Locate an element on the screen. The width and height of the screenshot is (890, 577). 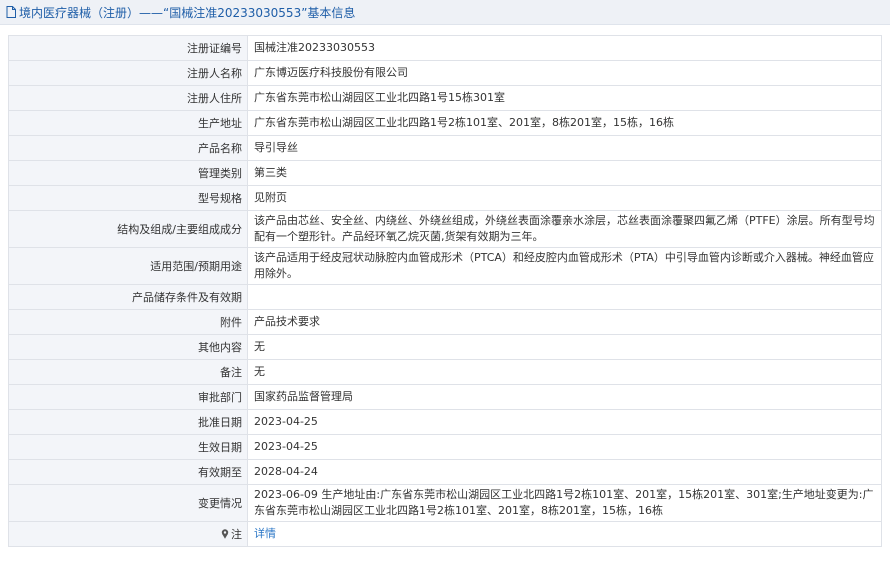
table-row: 注册证编号 国械注准20233030553 is located at coordinates (445, 48).